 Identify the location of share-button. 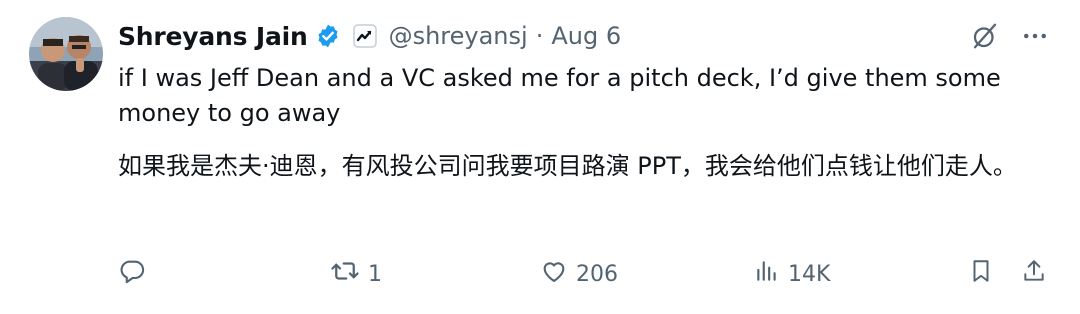
(1034, 274).